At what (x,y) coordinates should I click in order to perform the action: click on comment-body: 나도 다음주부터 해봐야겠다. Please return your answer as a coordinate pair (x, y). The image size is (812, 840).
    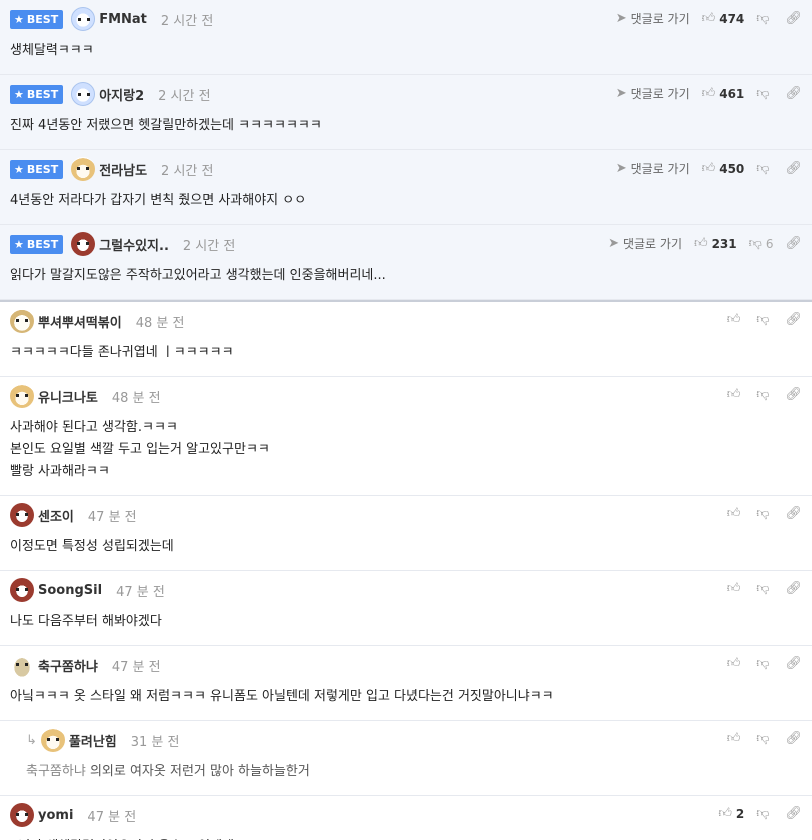
    Looking at the image, I should click on (86, 621).